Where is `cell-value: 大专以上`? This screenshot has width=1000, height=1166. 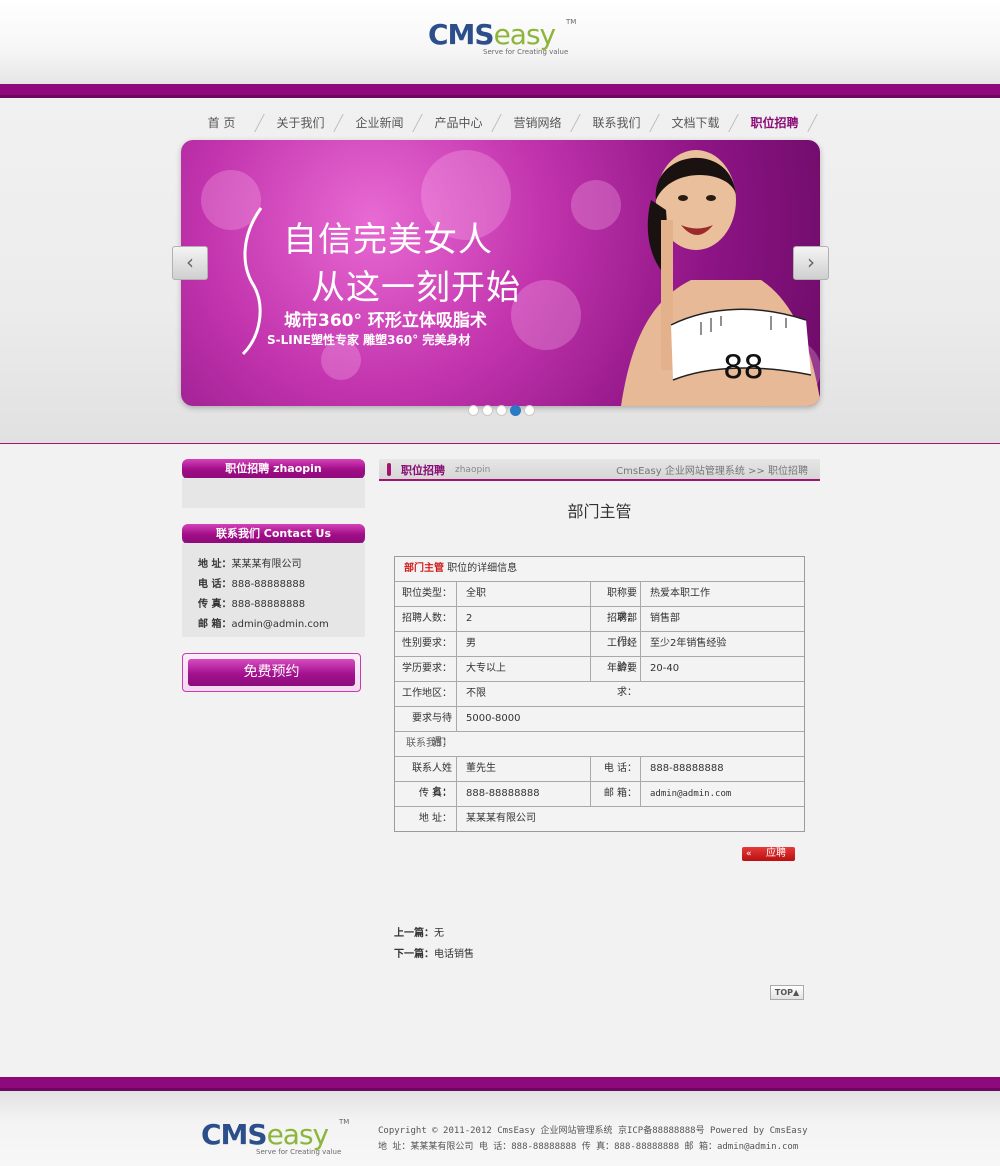 cell-value: 大专以上 is located at coordinates (486, 668).